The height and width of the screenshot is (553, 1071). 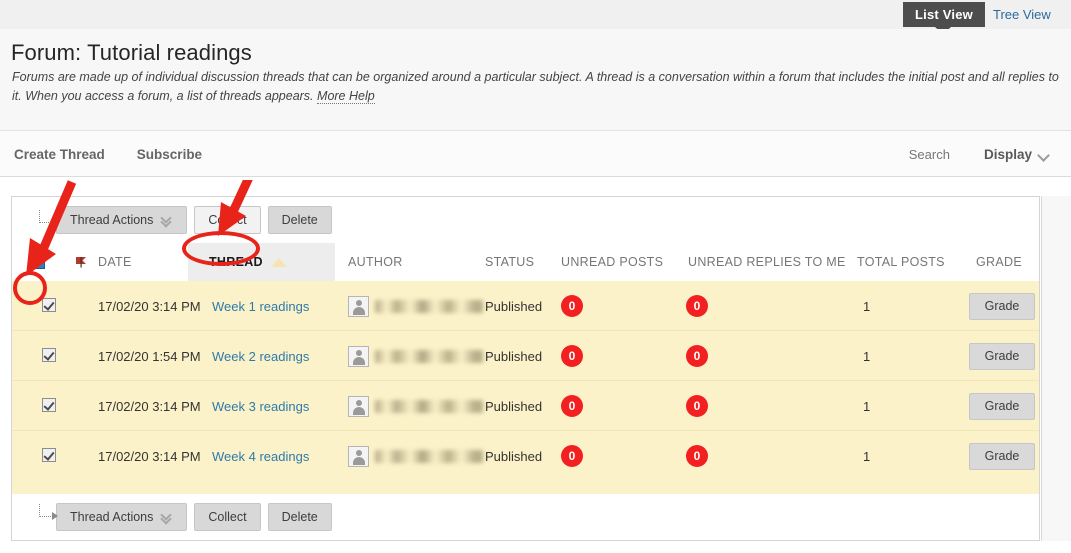 I want to click on column-header-total-posts: TOTAL POSTS, so click(x=901, y=262).